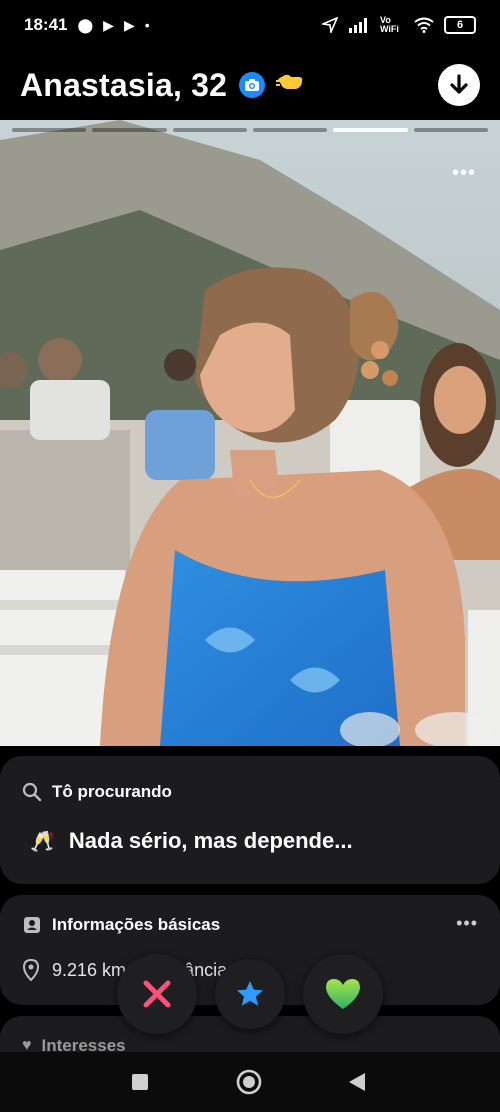 The height and width of the screenshot is (1112, 500). Describe the element at coordinates (290, 85) in the screenshot. I see `hand-wave-icon` at that location.